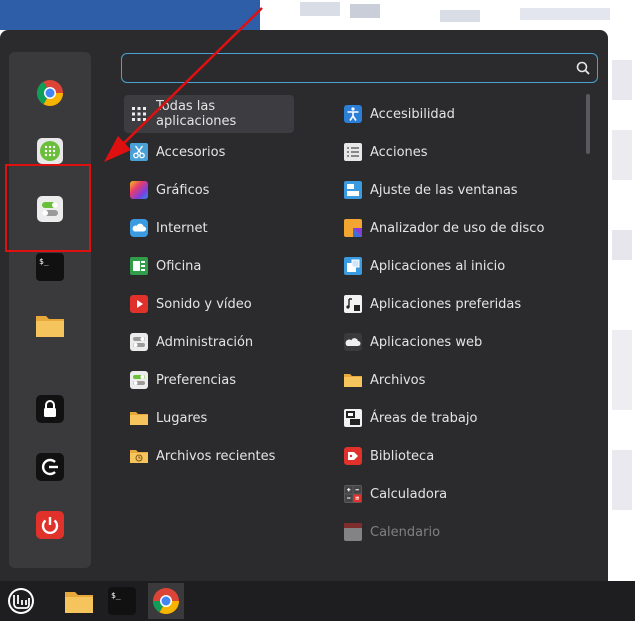  I want to click on category-label: Todas las aplicaciones, so click(196, 114).